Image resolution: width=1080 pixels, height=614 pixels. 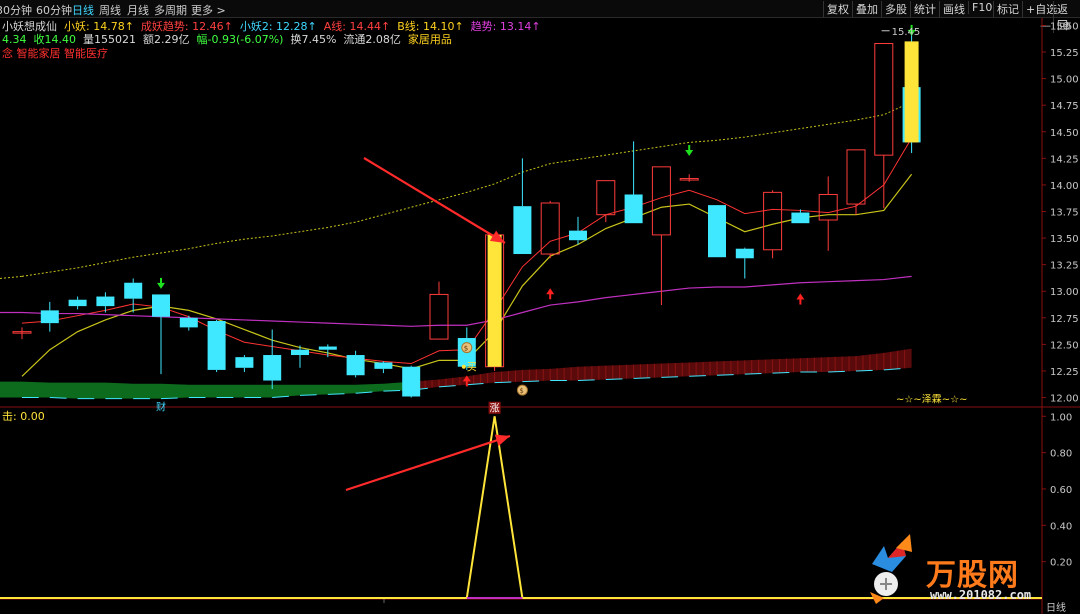 What do you see at coordinates (138, 10) in the screenshot?
I see `period-month: 月线` at bounding box center [138, 10].